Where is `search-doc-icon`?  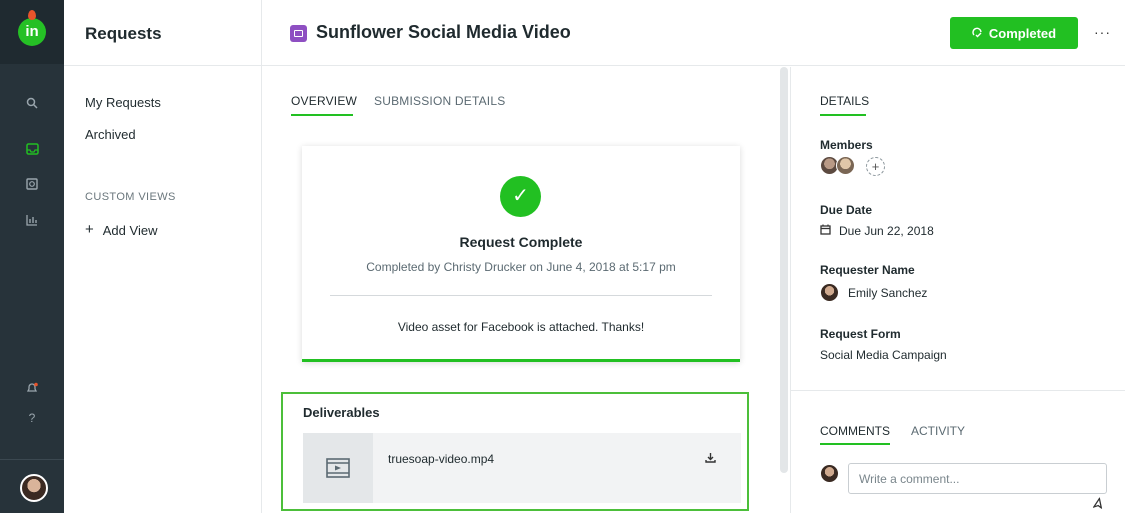
search-doc-icon is located at coordinates (32, 184).